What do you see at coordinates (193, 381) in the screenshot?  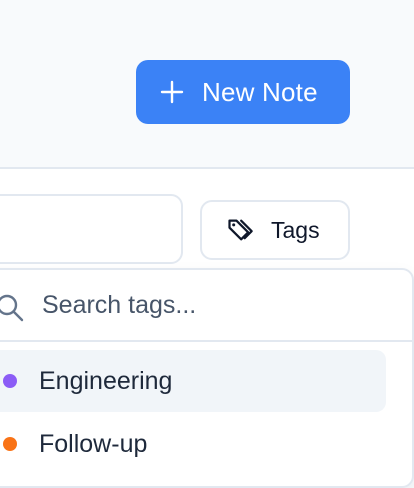 I see `tag-item-engineering: Engineering` at bounding box center [193, 381].